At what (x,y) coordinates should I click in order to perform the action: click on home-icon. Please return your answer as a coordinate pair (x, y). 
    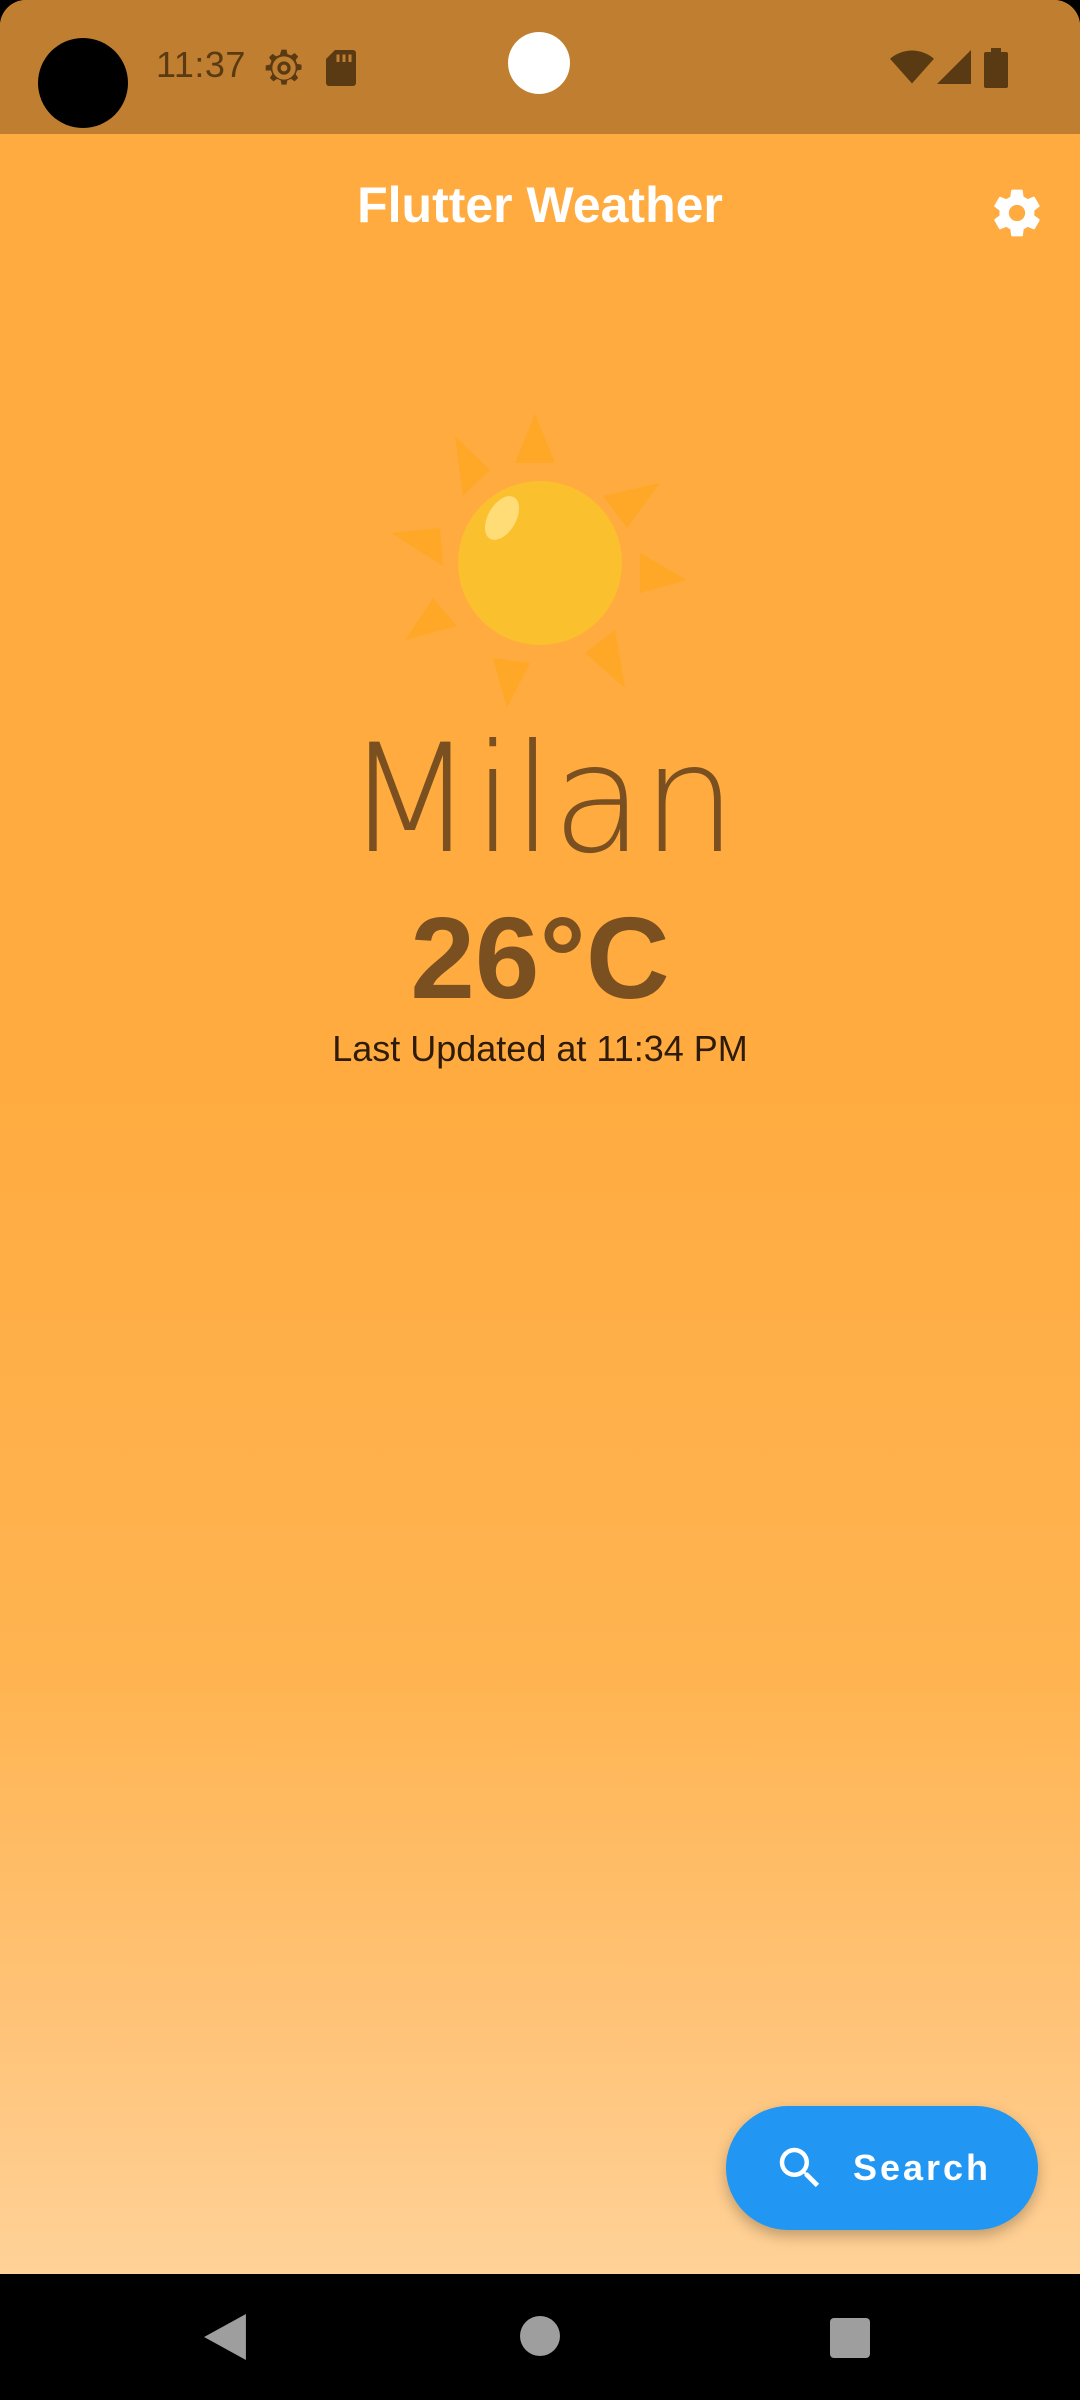
    Looking at the image, I should click on (540, 2336).